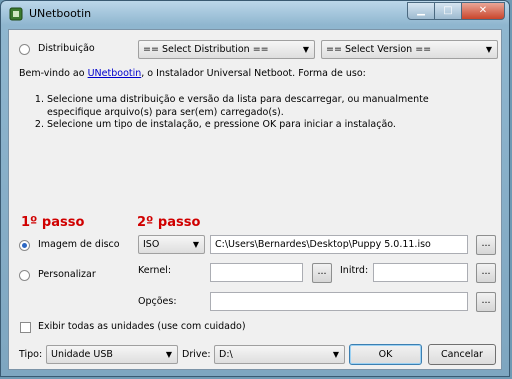  I want to click on type-label: Tipo:, so click(31, 354).